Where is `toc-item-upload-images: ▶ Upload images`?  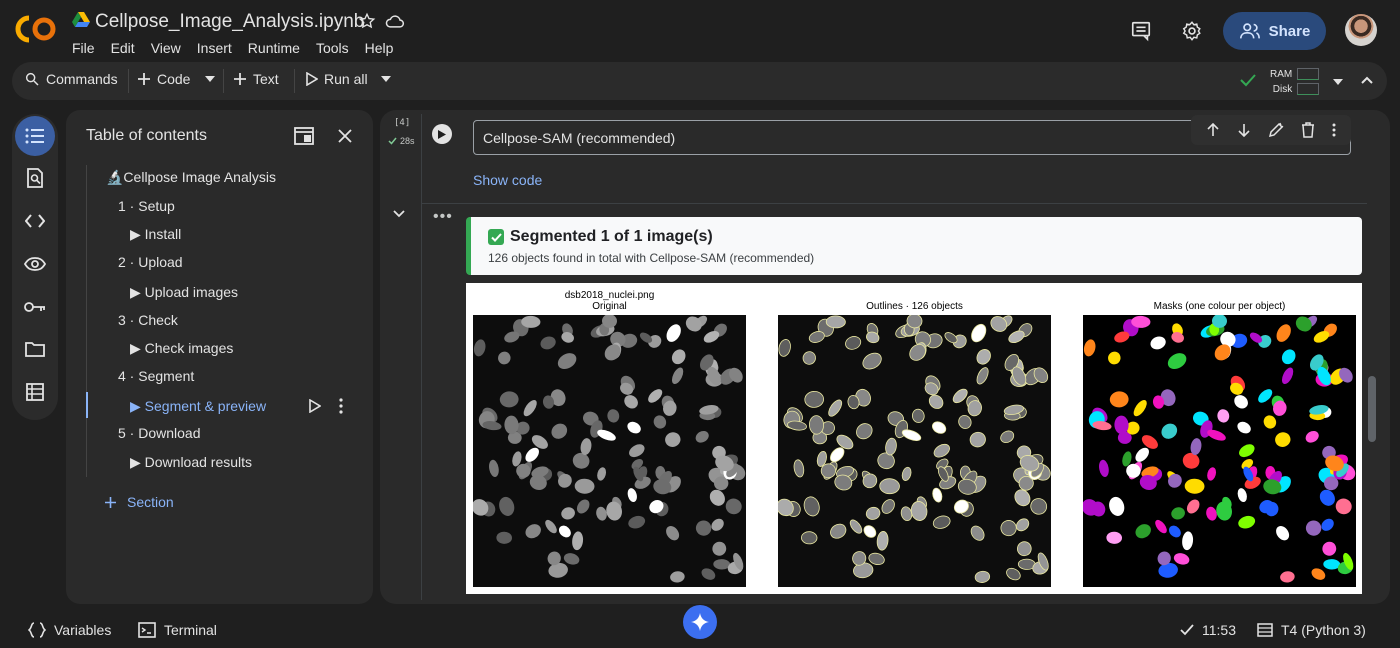
toc-item-upload-images: ▶ Upload images is located at coordinates (184, 292).